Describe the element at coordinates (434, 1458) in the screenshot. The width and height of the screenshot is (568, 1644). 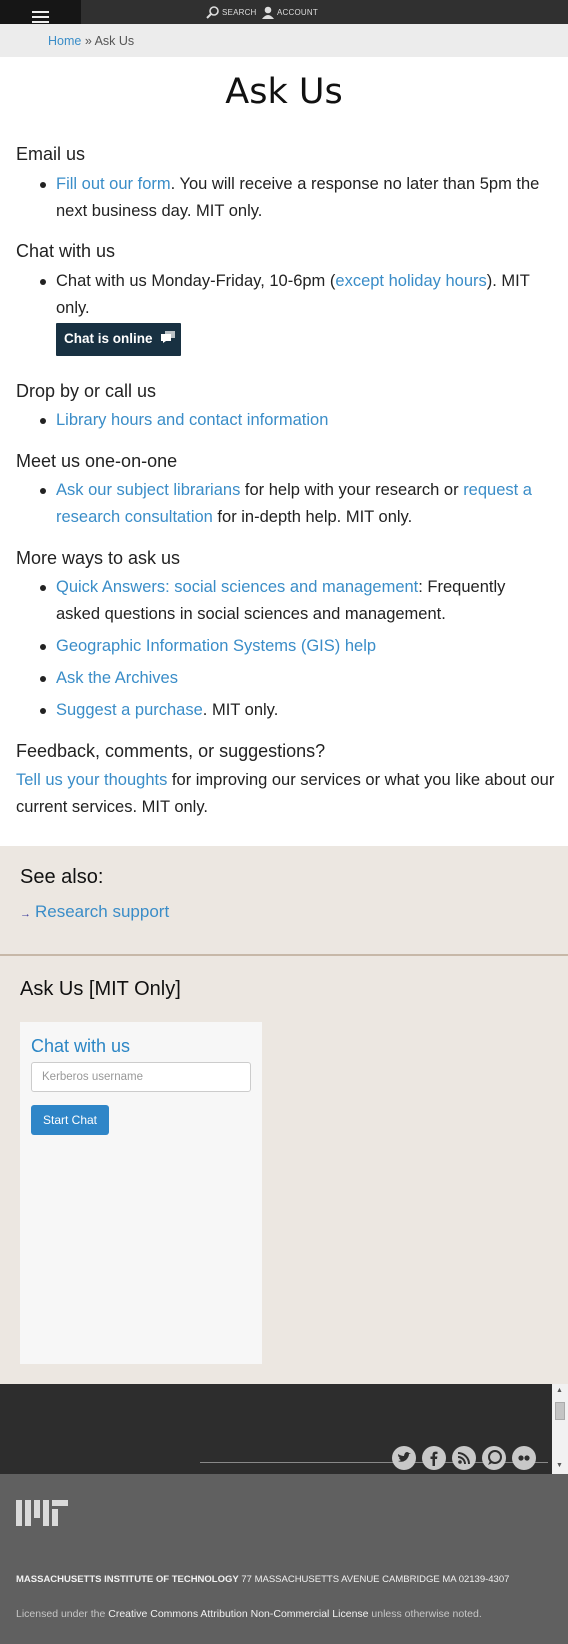
I see `facebook-icon` at that location.